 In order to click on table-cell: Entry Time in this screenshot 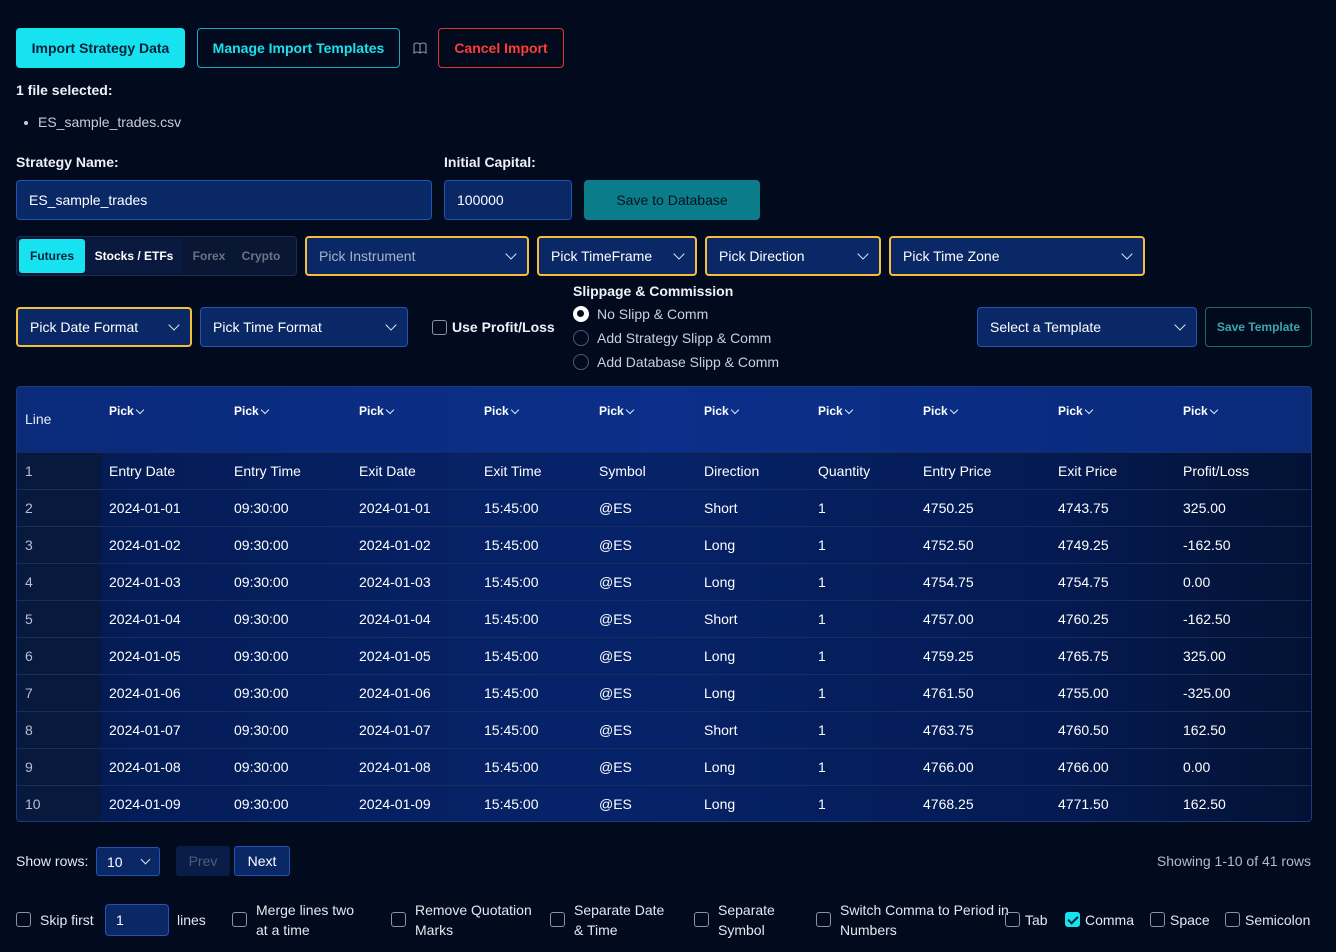, I will do `click(267, 471)`.